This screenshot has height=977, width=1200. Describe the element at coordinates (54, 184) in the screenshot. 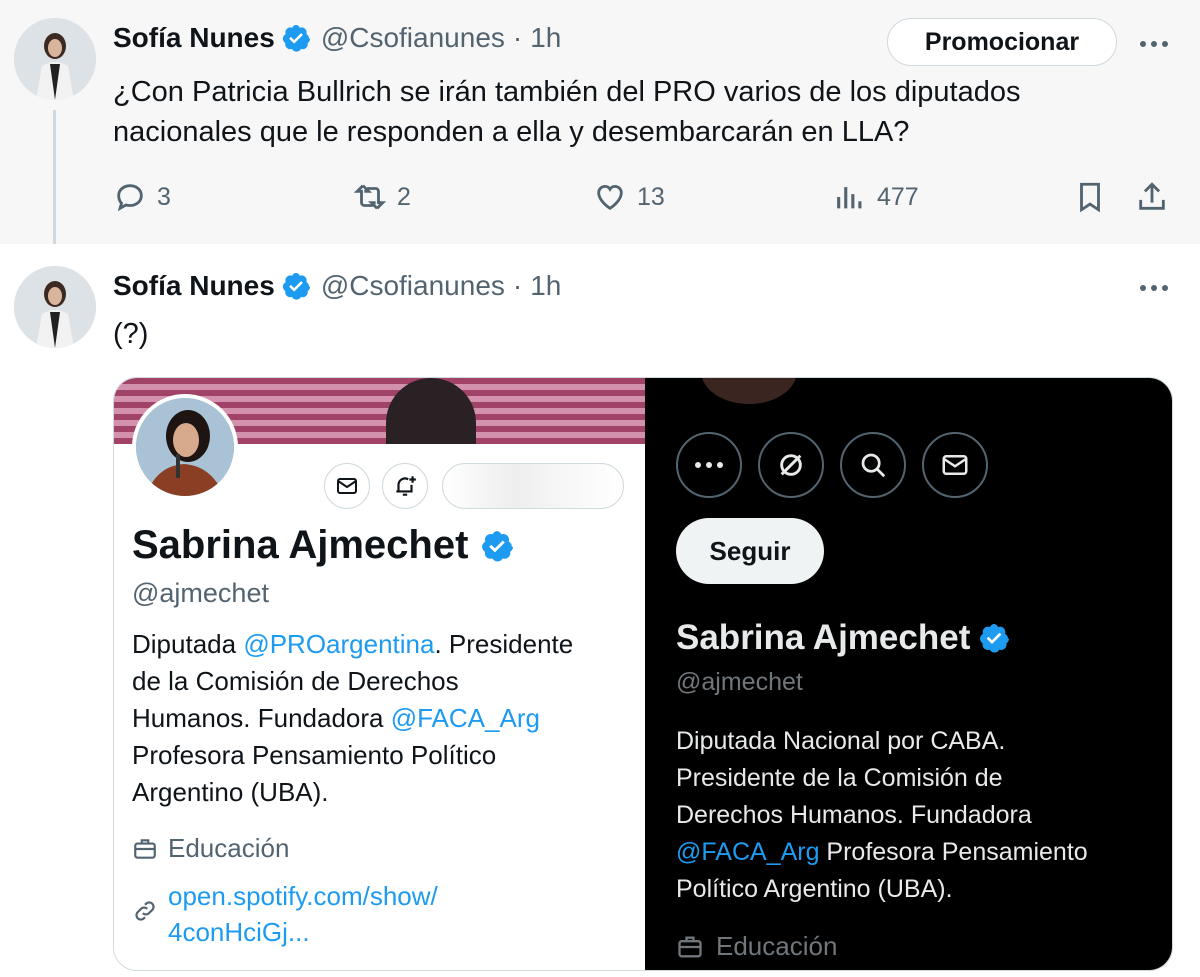

I see `thread-line` at that location.